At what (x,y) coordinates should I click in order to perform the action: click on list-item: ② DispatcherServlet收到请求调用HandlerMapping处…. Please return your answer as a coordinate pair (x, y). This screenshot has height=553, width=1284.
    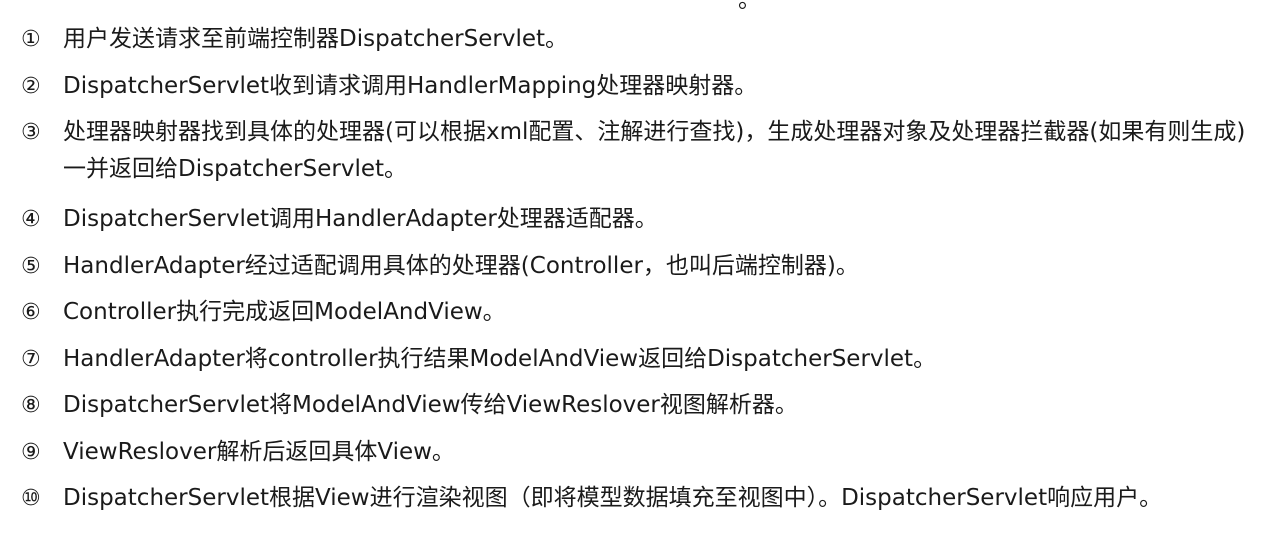
    Looking at the image, I should click on (637, 86).